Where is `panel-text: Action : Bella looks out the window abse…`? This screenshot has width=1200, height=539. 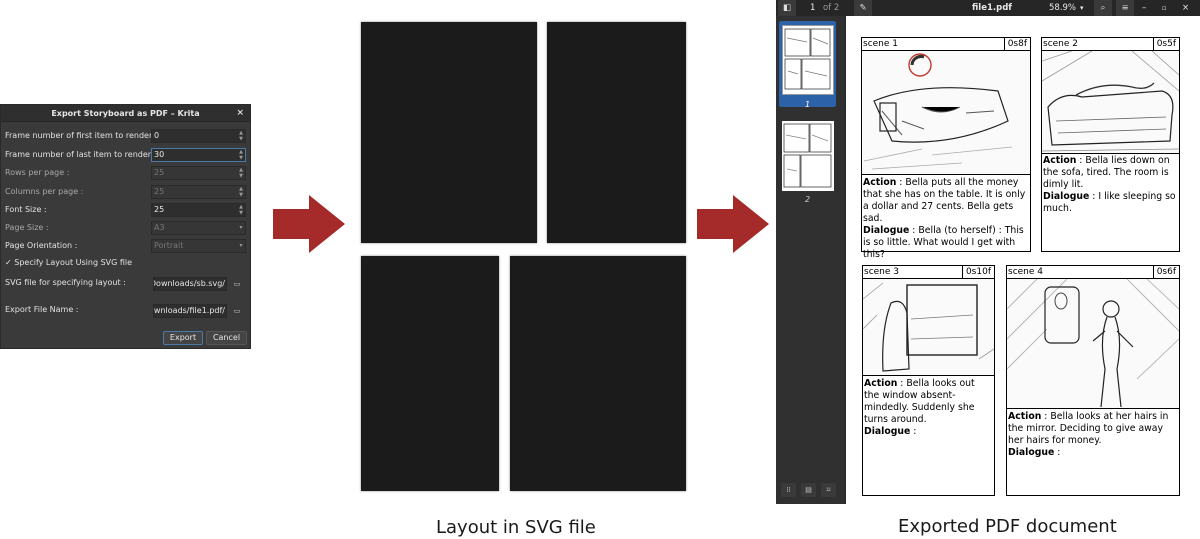 panel-text: Action : Bella looks out the window abse… is located at coordinates (919, 407).